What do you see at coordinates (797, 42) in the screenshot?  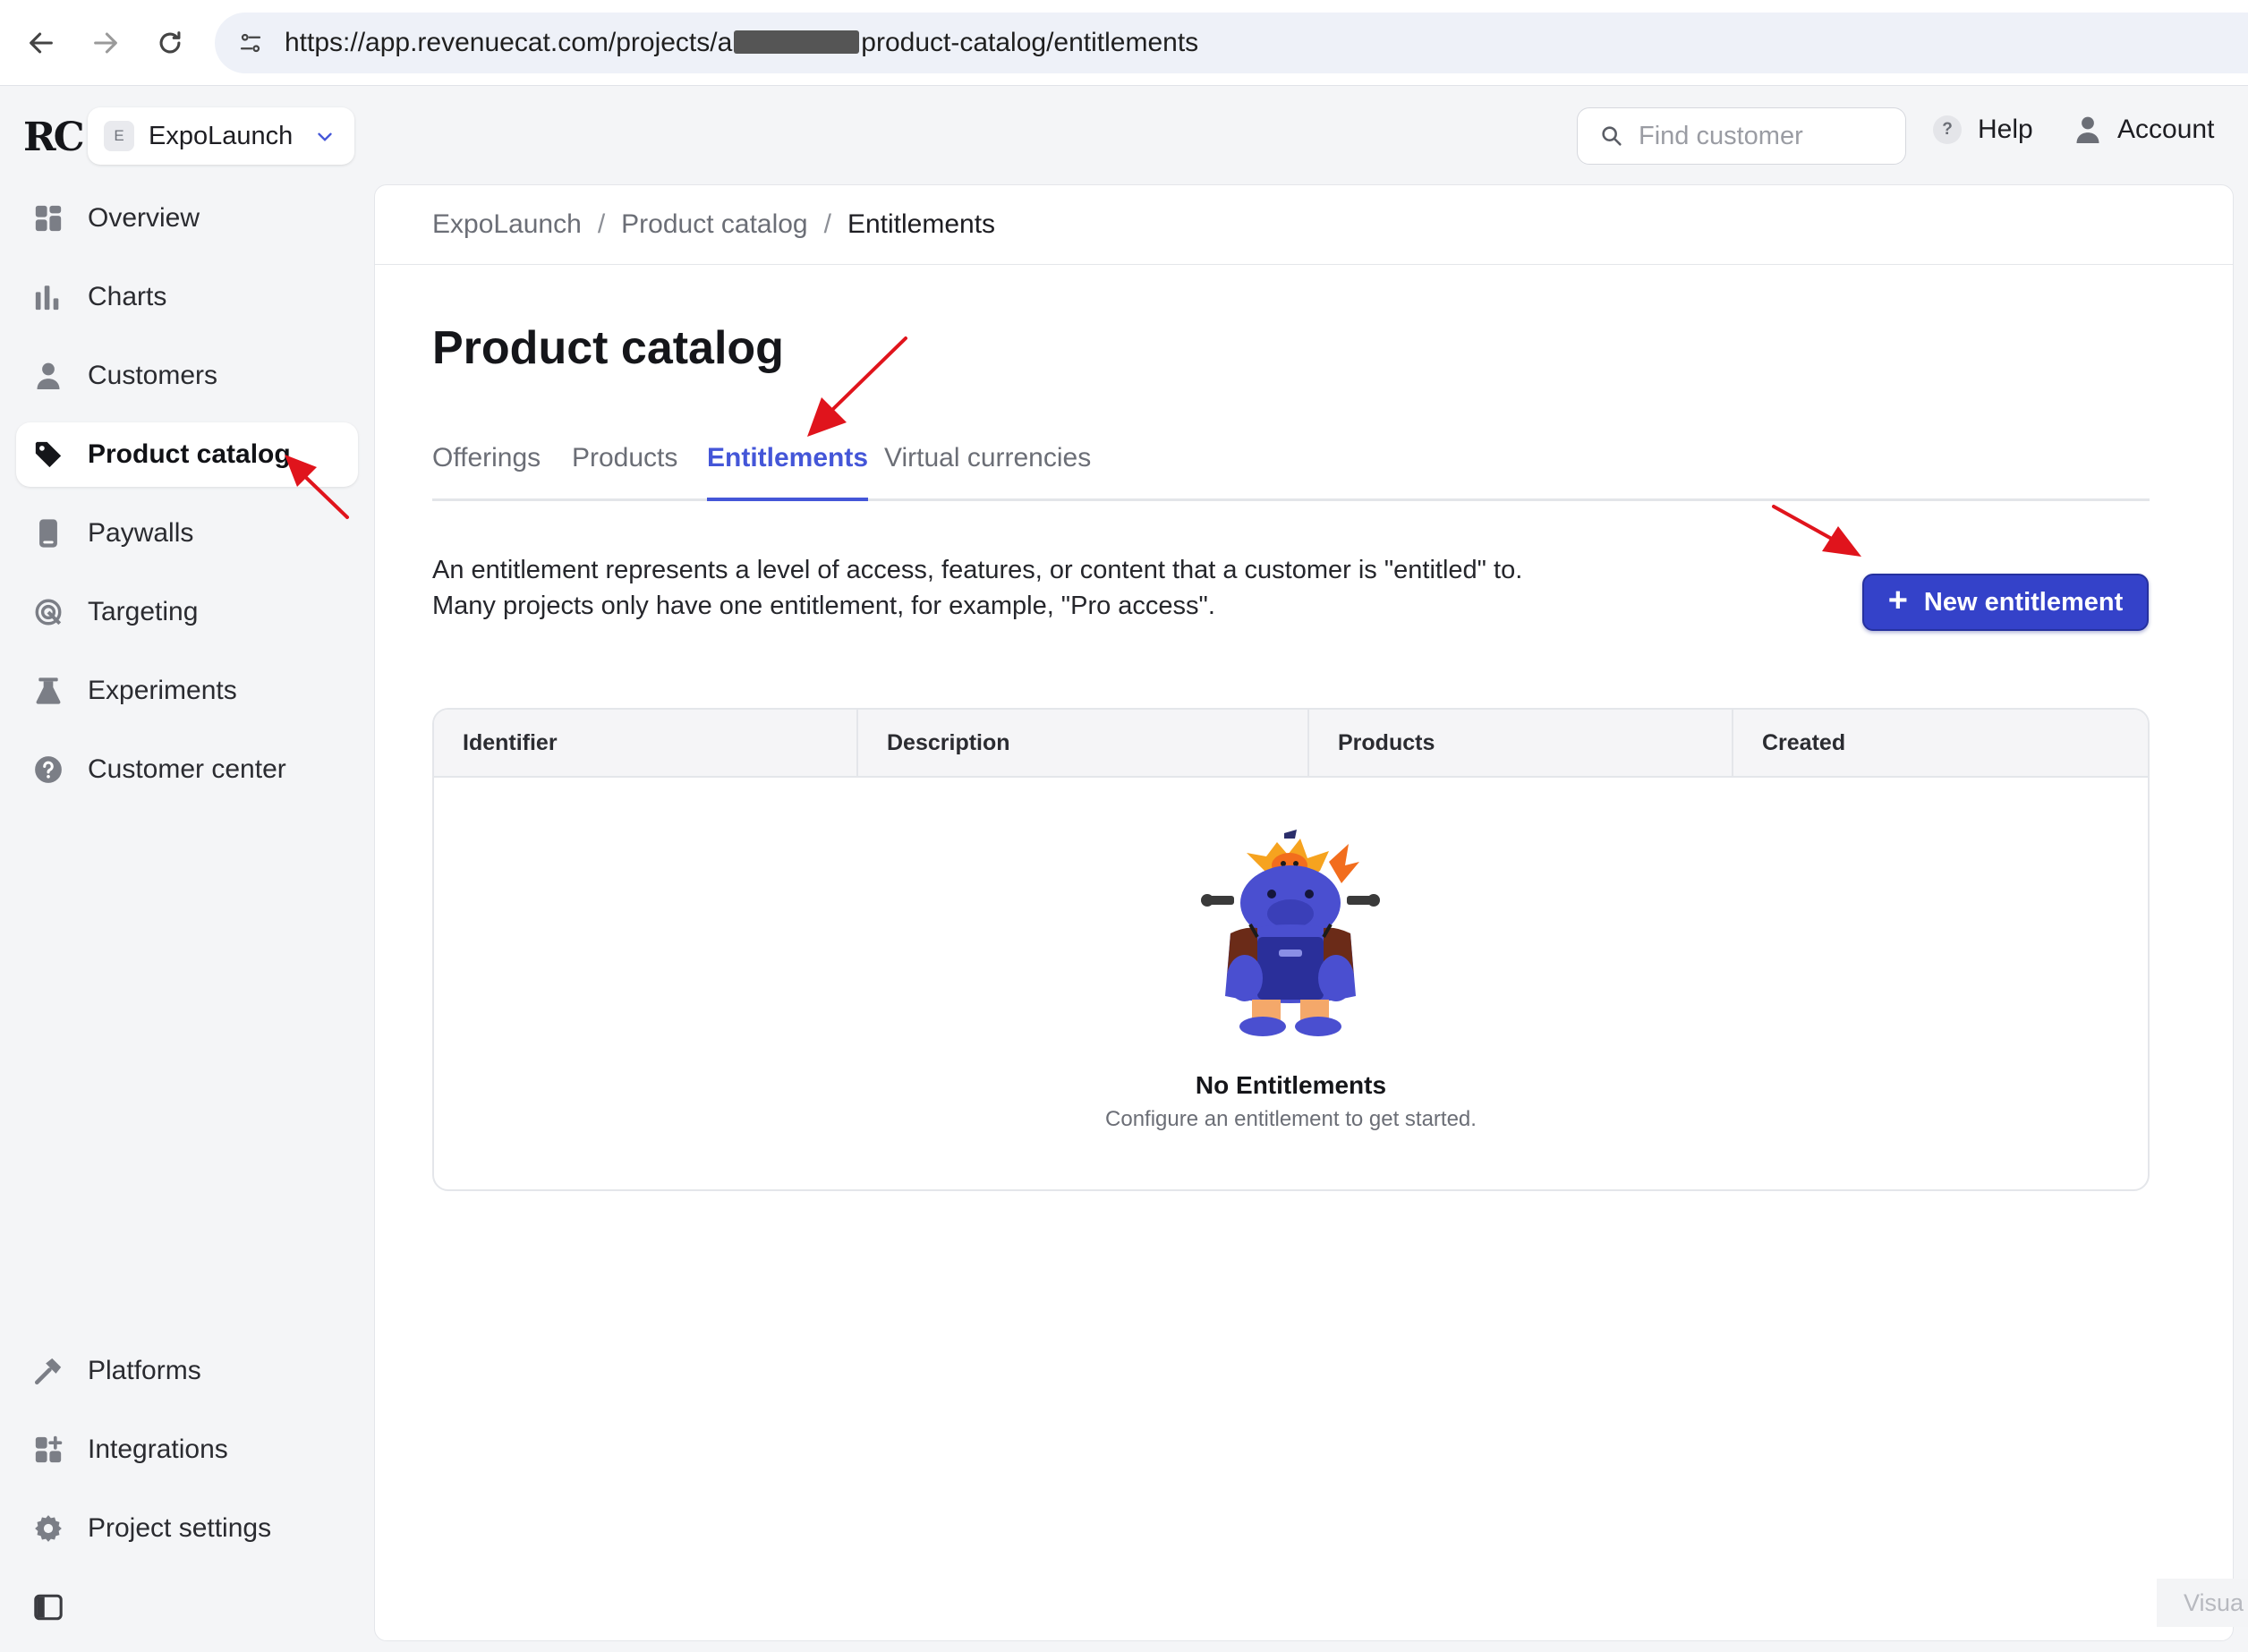 I see `redacted-project-id` at bounding box center [797, 42].